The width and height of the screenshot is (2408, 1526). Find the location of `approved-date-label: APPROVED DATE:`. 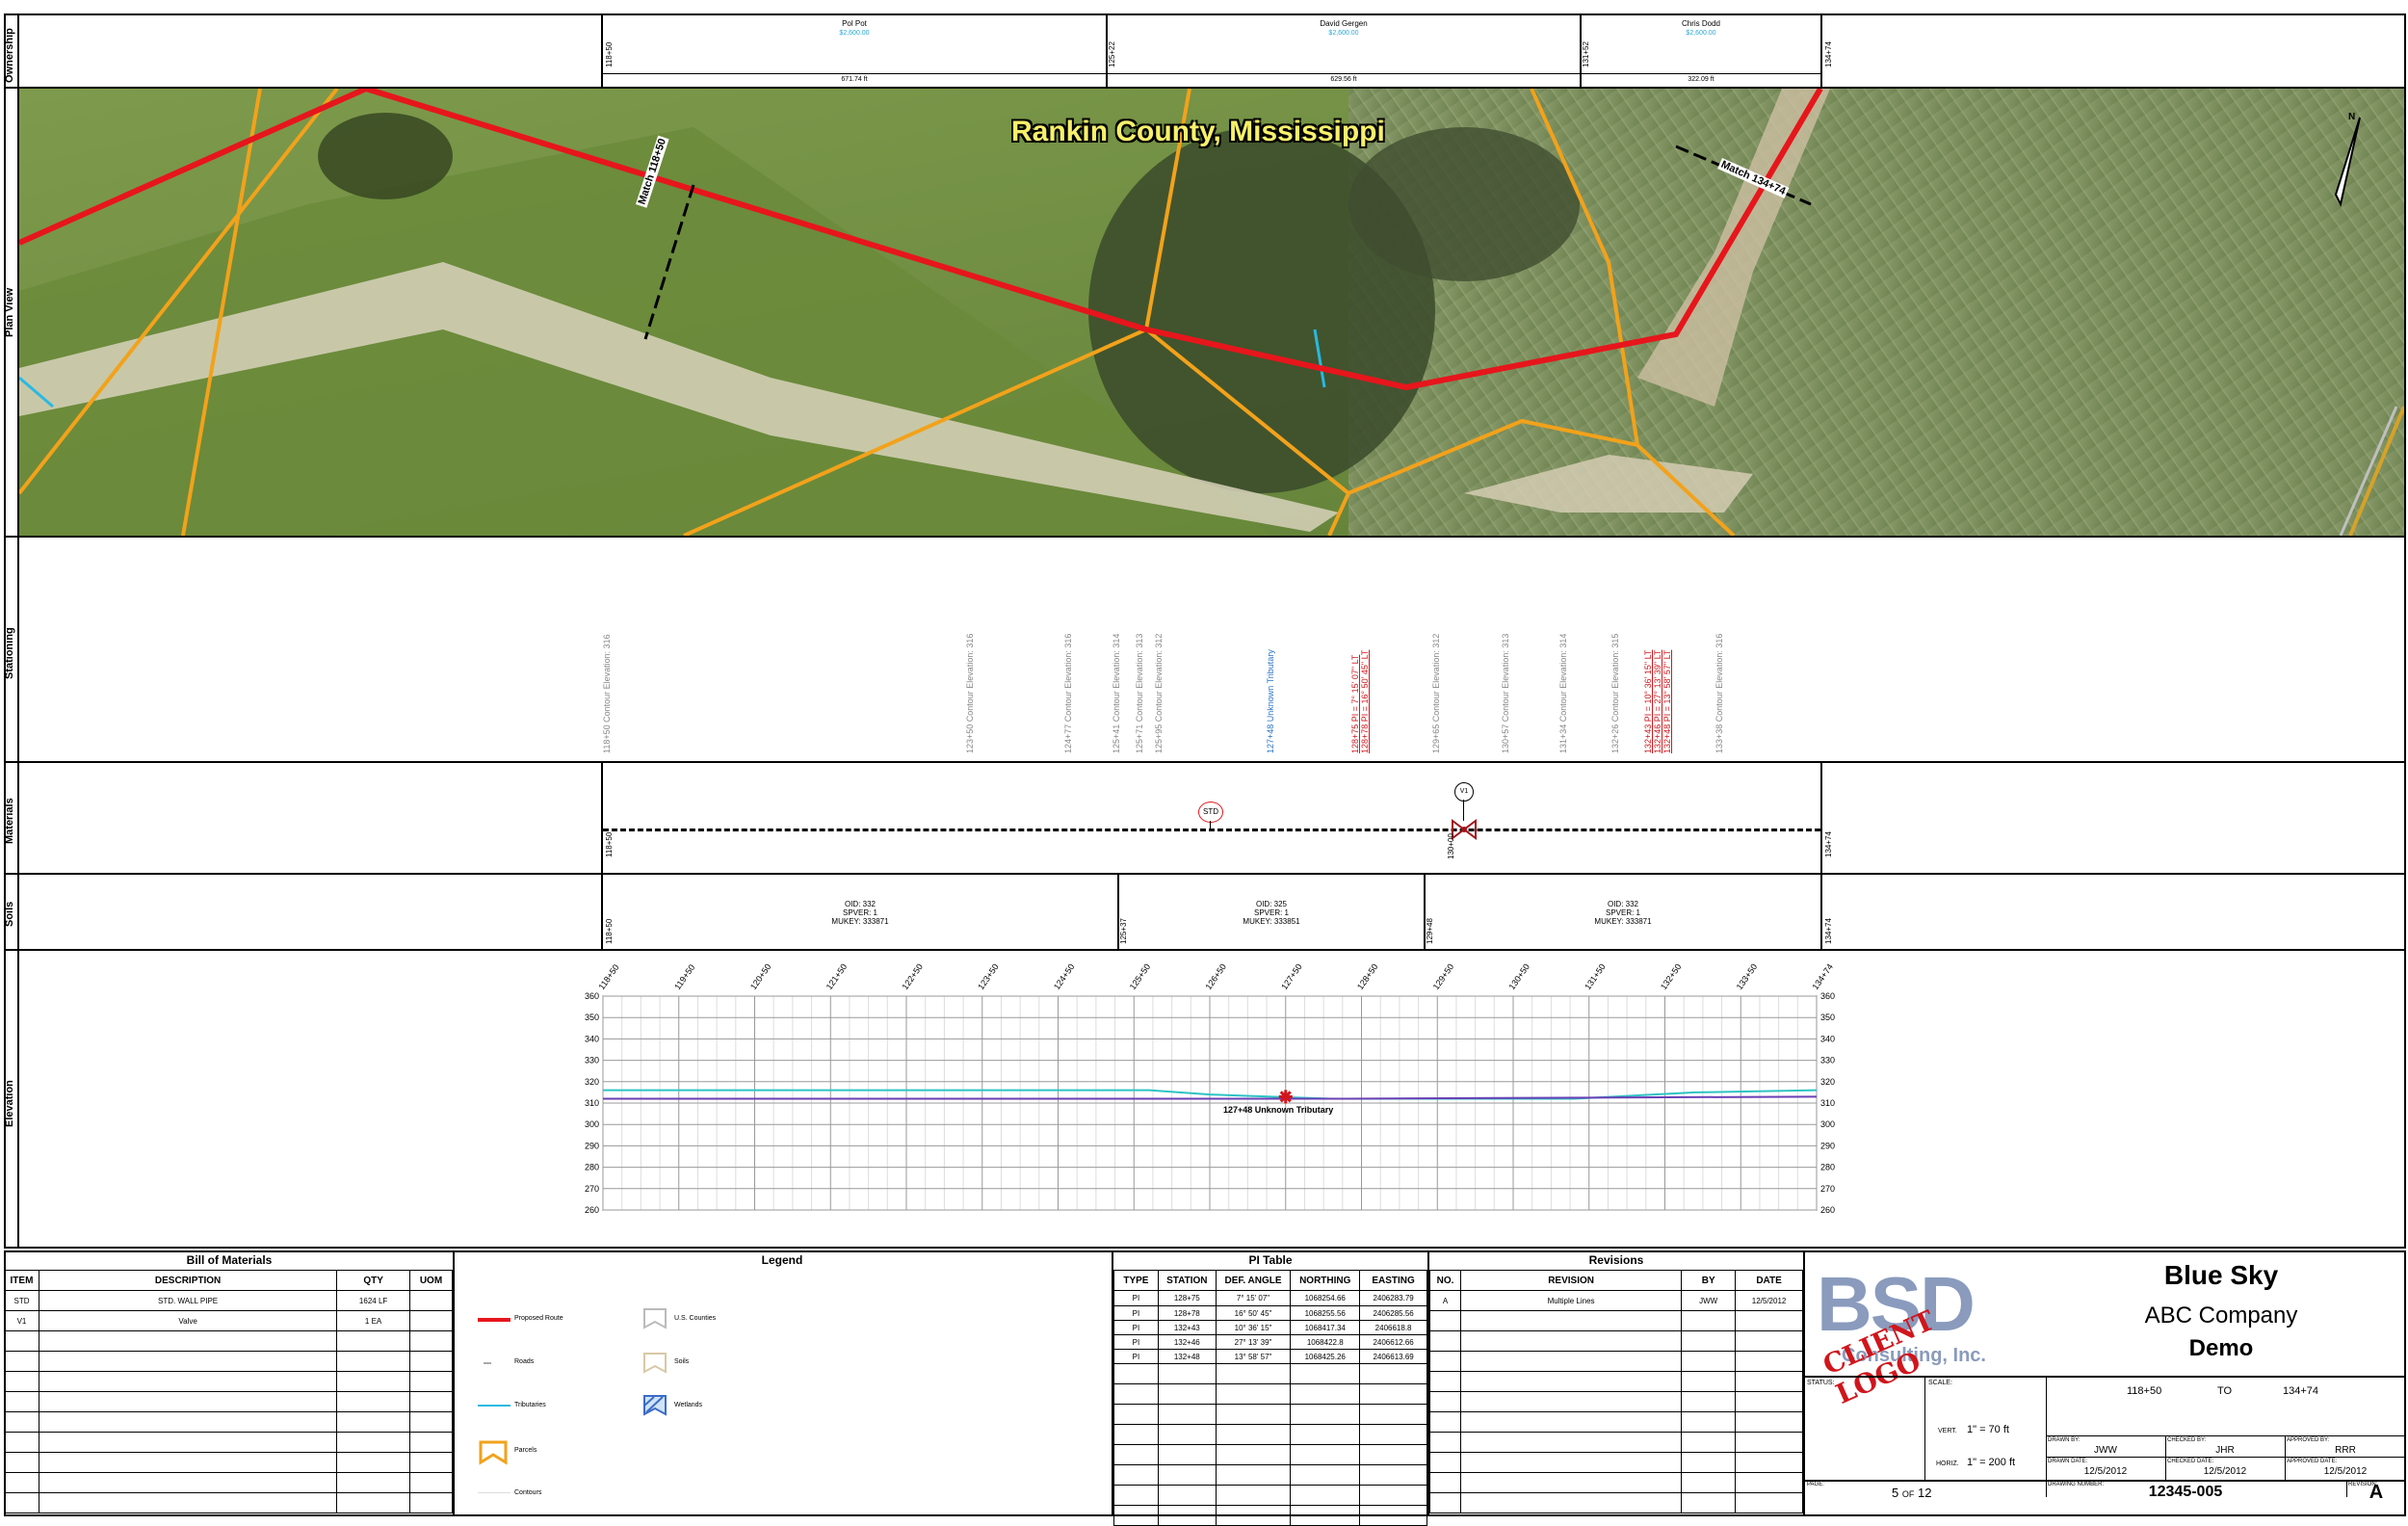

approved-date-label: APPROVED DATE: is located at coordinates (2312, 1461).